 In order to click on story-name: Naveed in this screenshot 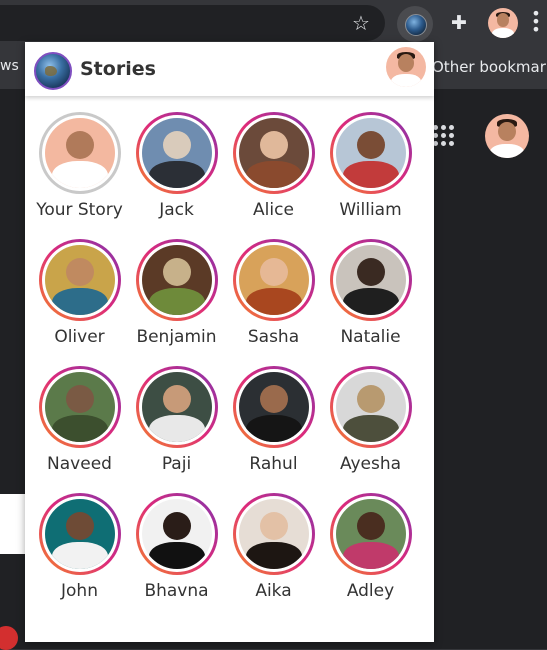, I will do `click(79, 464)`.